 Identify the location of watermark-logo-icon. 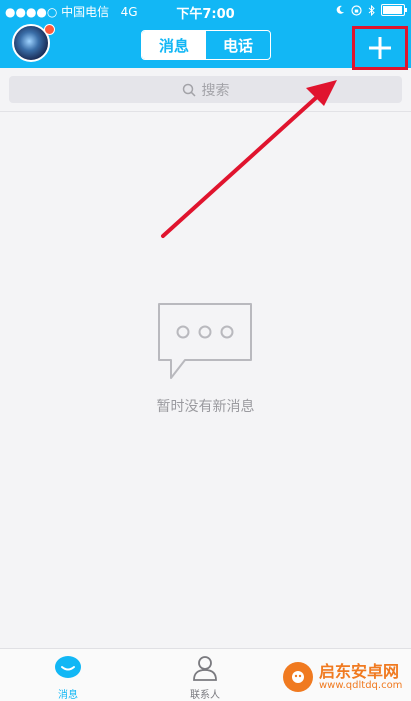
(298, 677).